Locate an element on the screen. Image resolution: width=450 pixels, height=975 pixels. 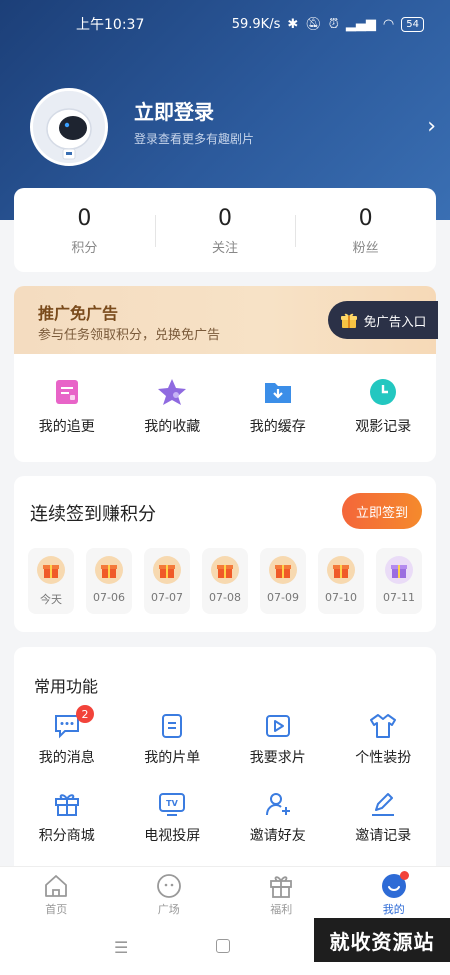
home-square-icon is located at coordinates (223, 946).